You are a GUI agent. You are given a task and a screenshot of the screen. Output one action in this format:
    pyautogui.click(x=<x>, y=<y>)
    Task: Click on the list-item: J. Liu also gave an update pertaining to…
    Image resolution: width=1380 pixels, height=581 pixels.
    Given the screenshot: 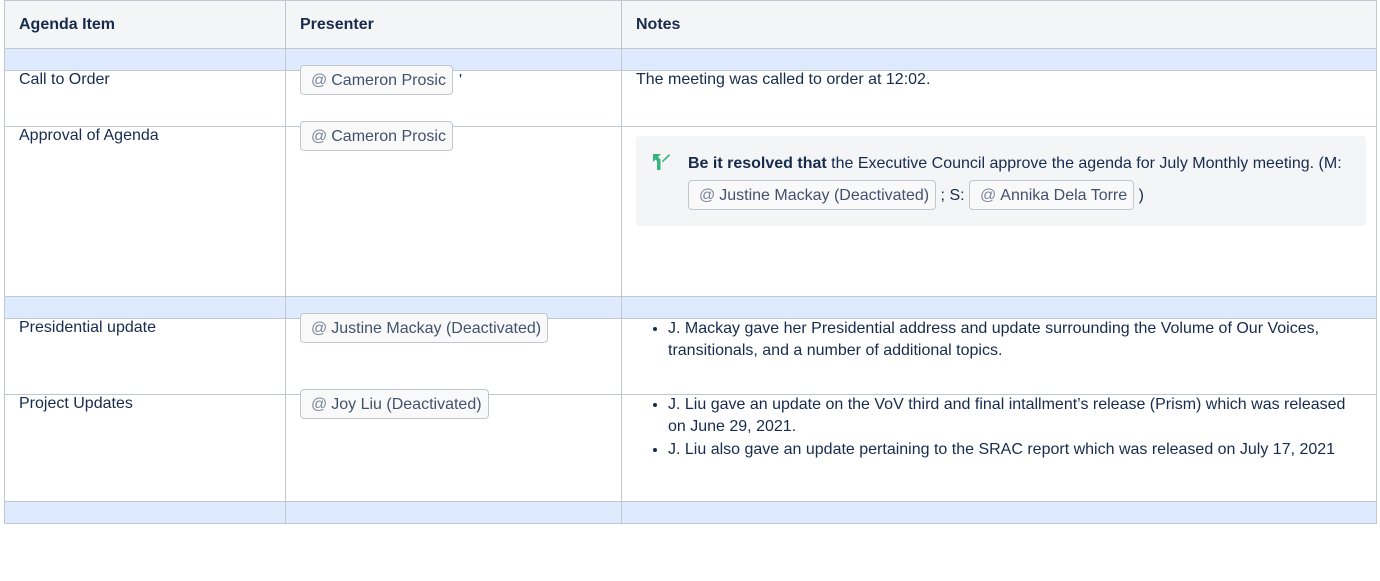 What is the action you would take?
    pyautogui.click(x=1015, y=449)
    